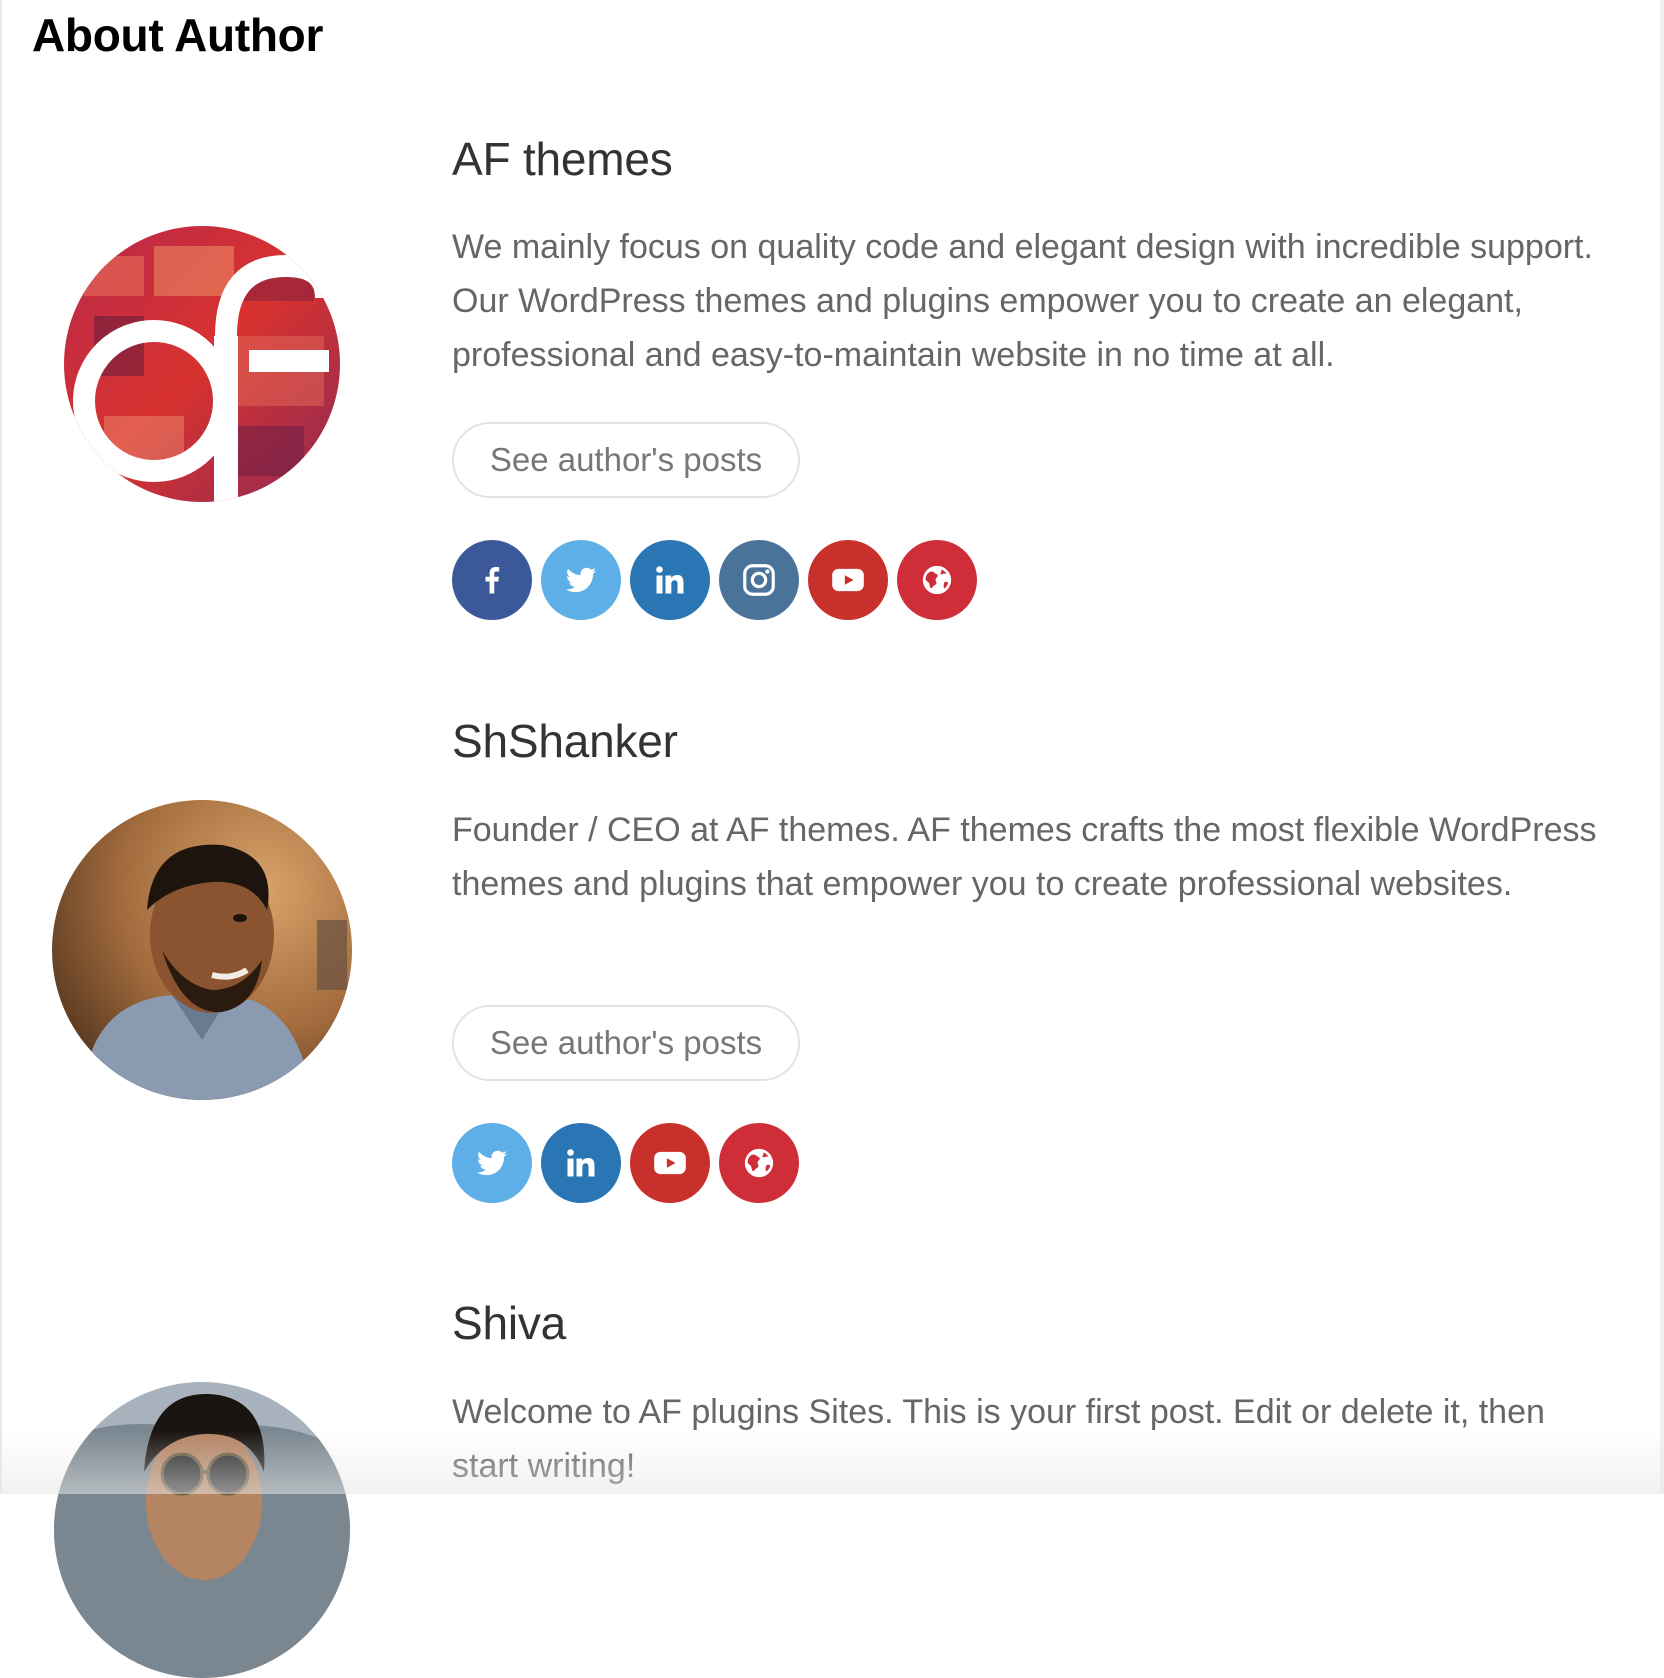  What do you see at coordinates (565, 741) in the screenshot?
I see `author-name: ShShanker` at bounding box center [565, 741].